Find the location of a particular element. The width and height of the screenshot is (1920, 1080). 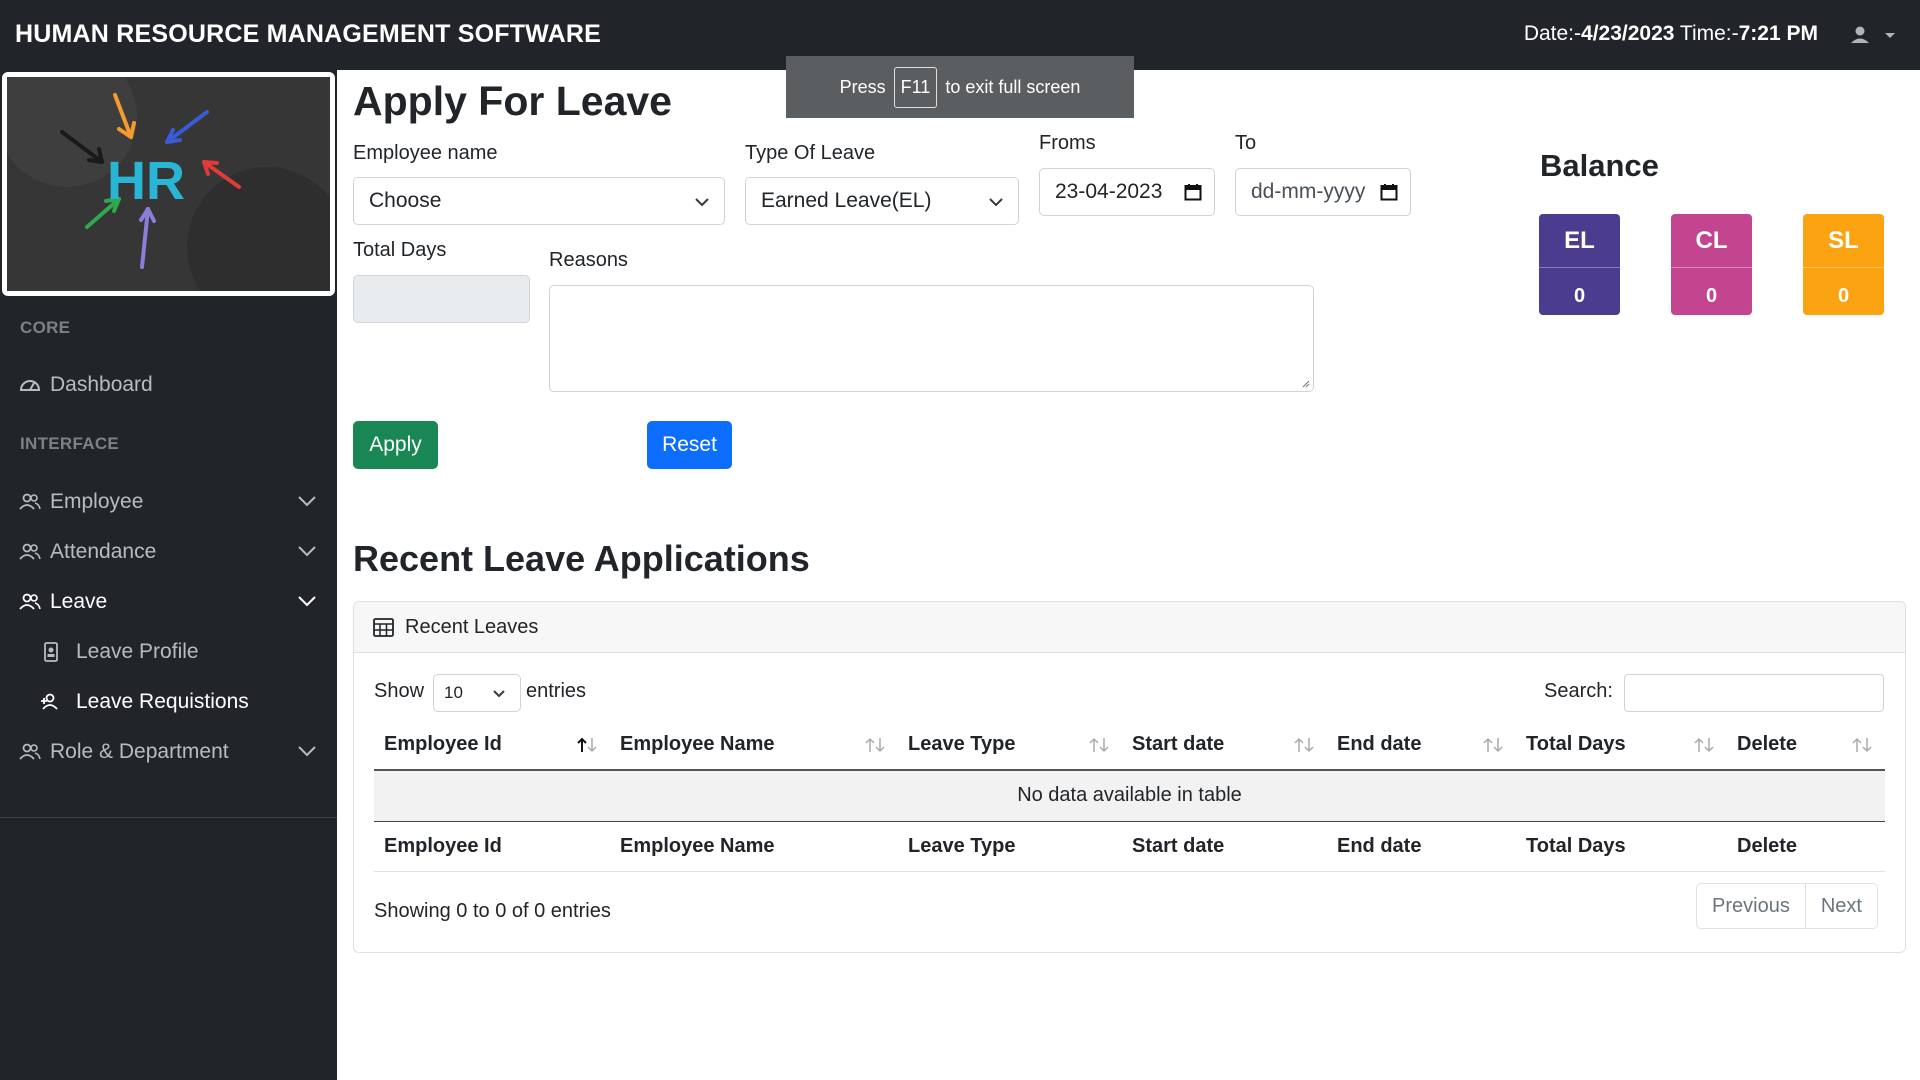

footer-end-date: End date is located at coordinates (1421, 846).